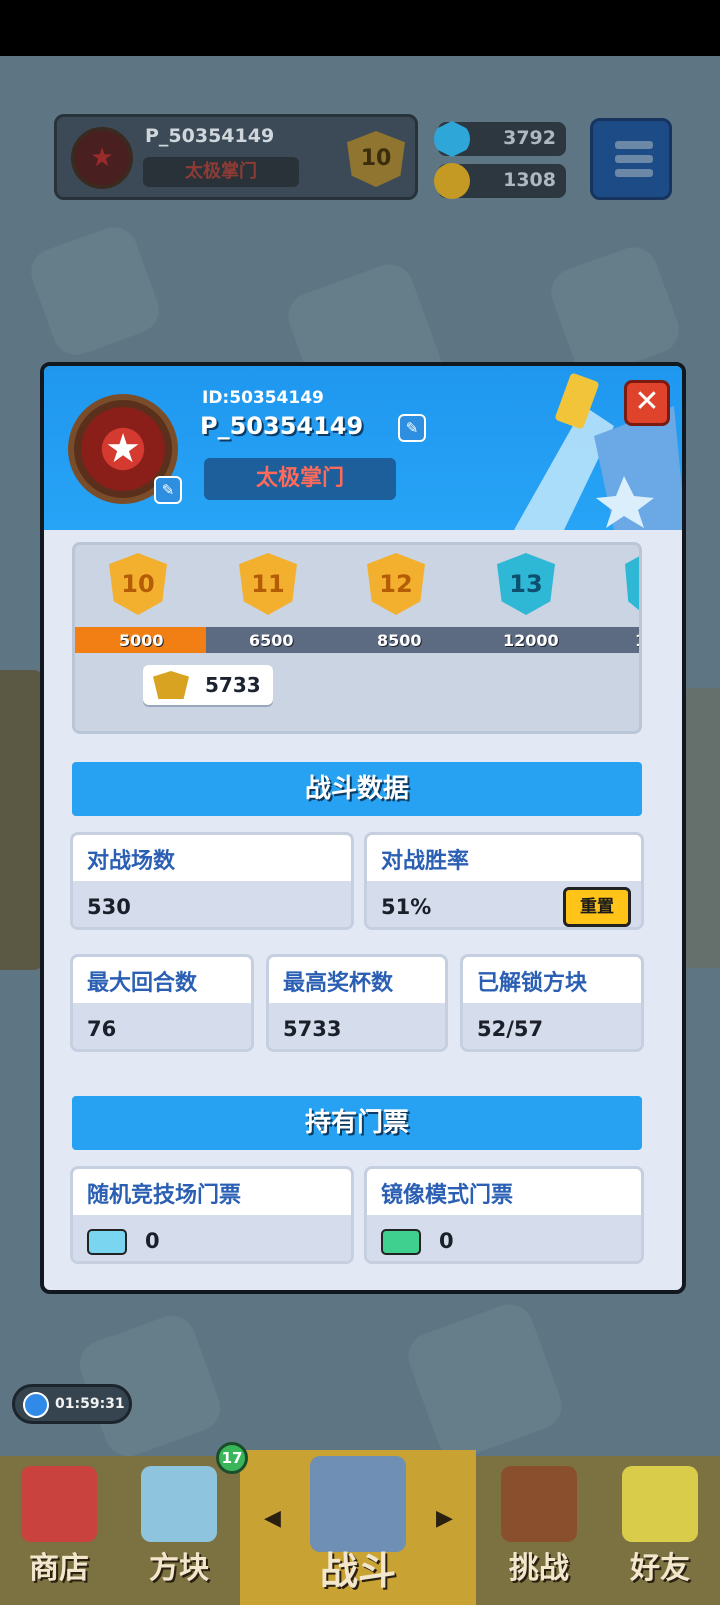  I want to click on arrow-right-icon: ▶, so click(444, 1518).